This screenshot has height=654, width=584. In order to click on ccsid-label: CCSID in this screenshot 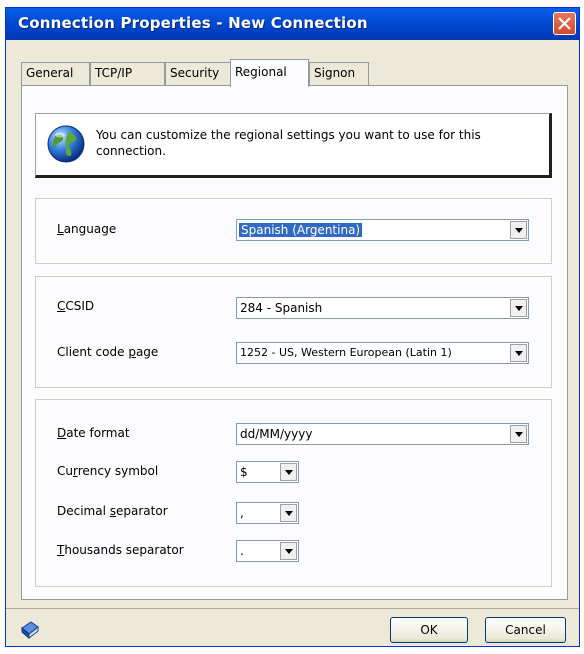, I will do `click(76, 306)`.